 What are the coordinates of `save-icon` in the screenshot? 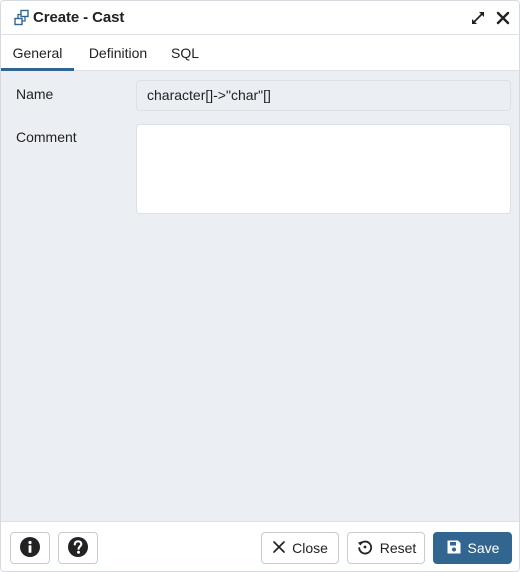 It's located at (454, 548).